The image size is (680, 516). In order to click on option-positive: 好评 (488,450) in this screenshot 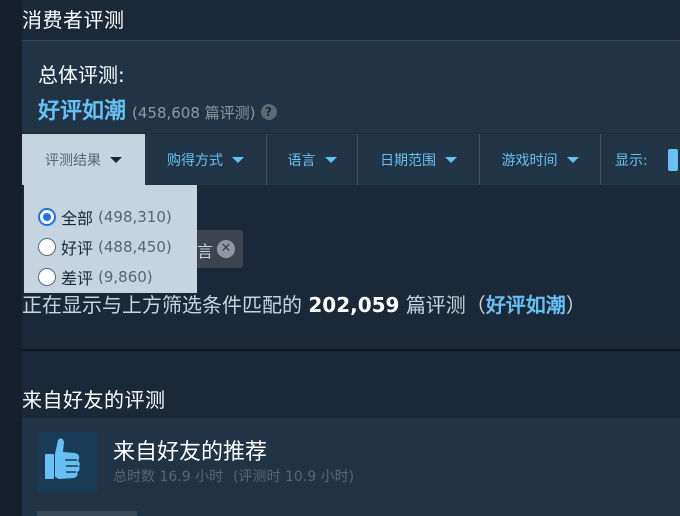, I will do `click(105, 247)`.